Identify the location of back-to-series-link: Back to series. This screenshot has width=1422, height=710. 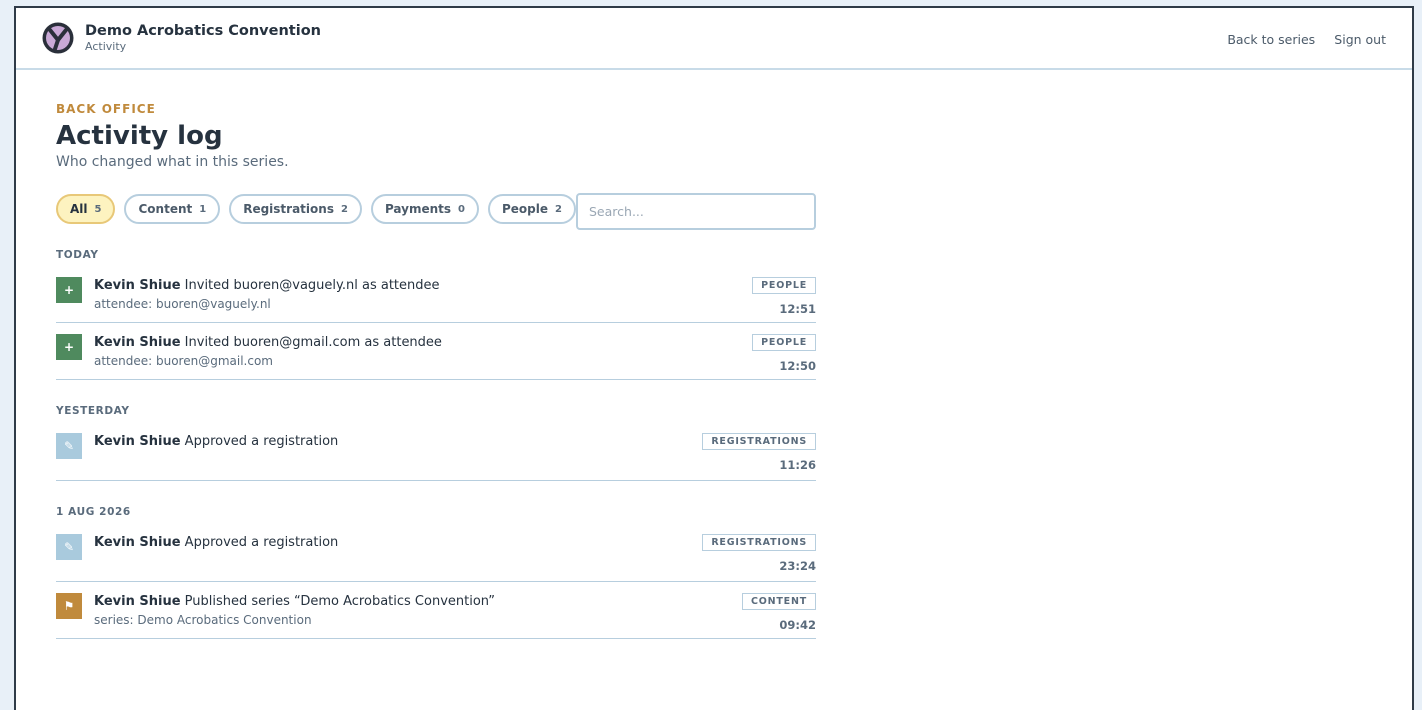
(1271, 39).